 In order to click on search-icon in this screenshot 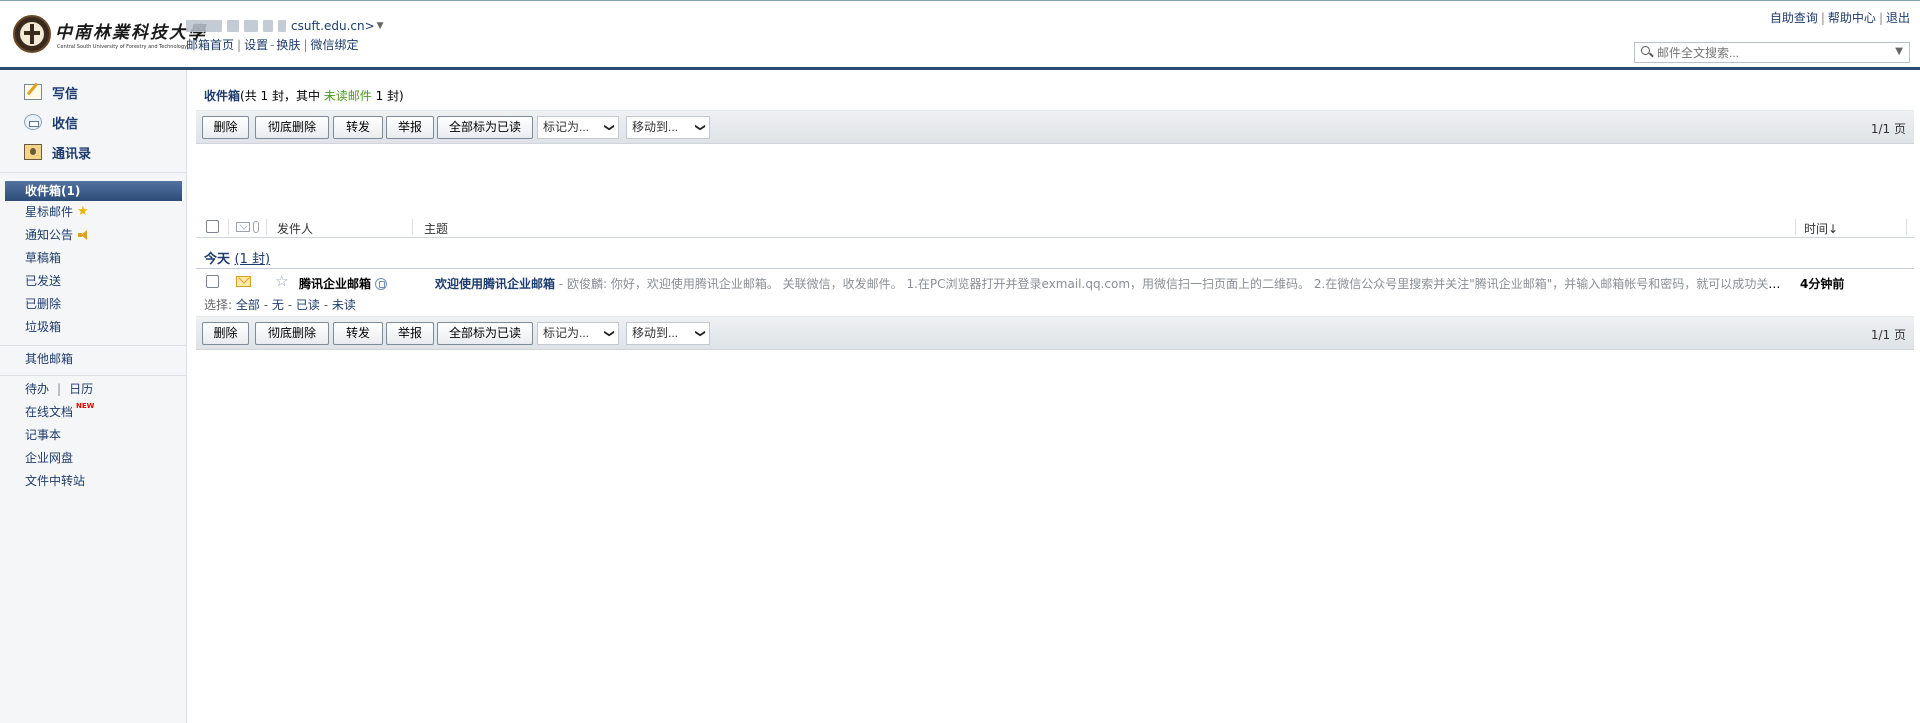, I will do `click(1648, 52)`.